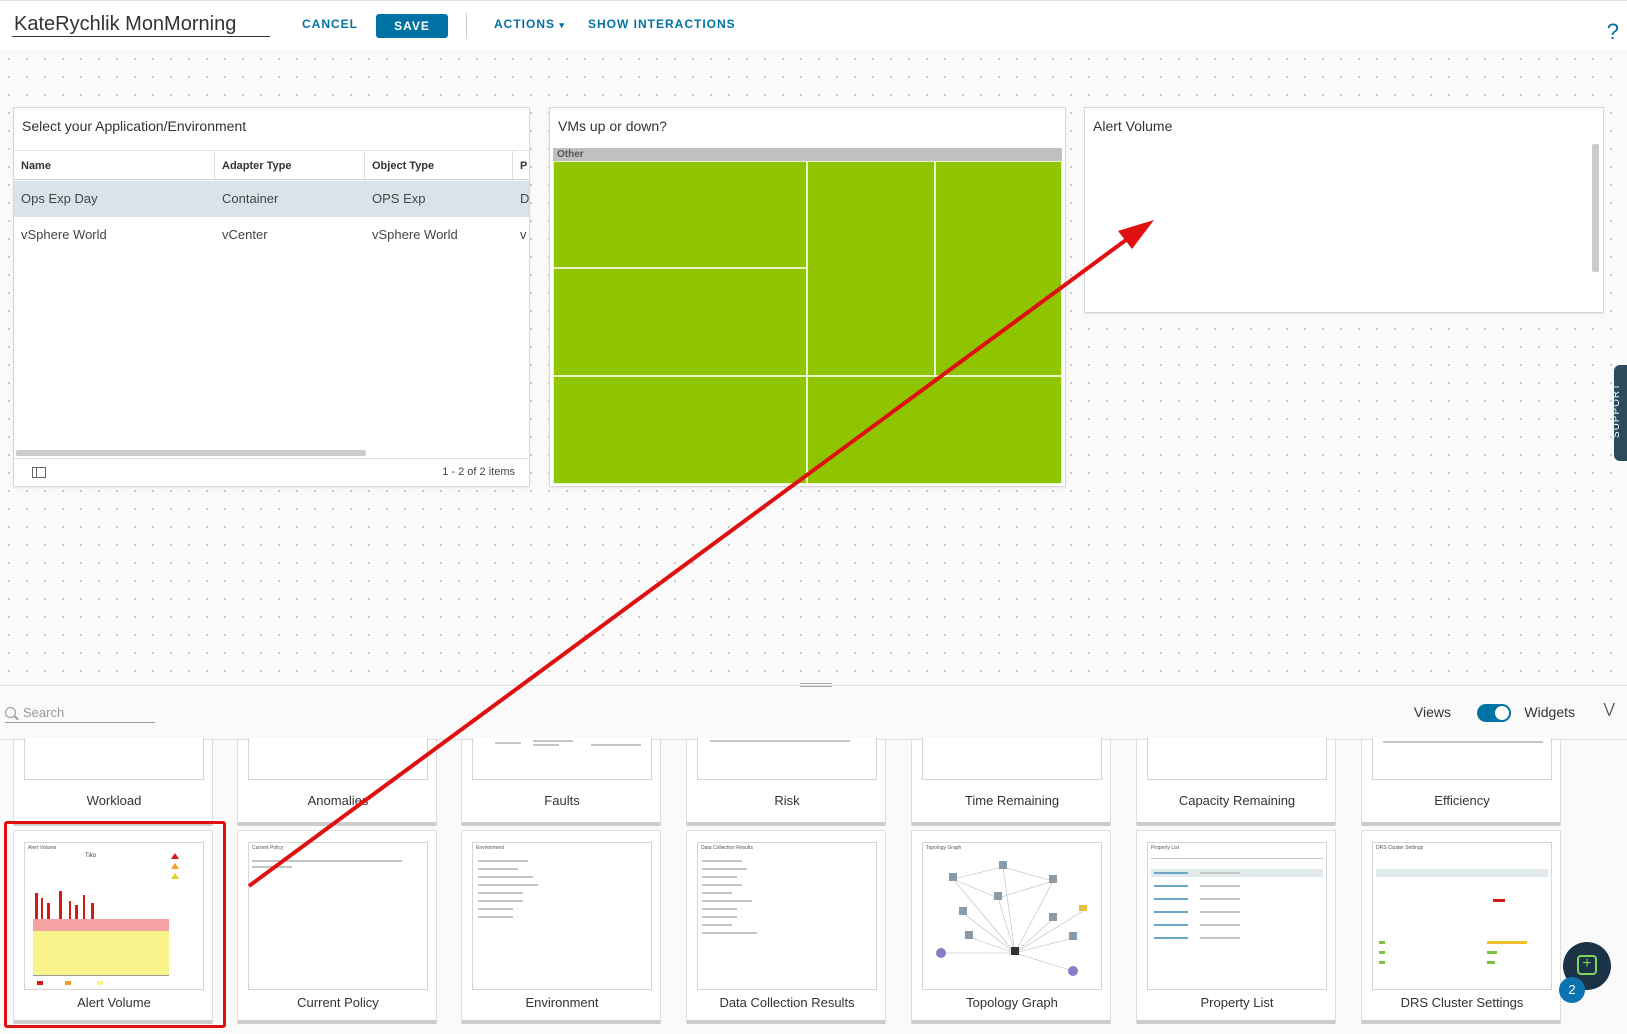  What do you see at coordinates (523, 234) in the screenshot?
I see `cell-p: v` at bounding box center [523, 234].